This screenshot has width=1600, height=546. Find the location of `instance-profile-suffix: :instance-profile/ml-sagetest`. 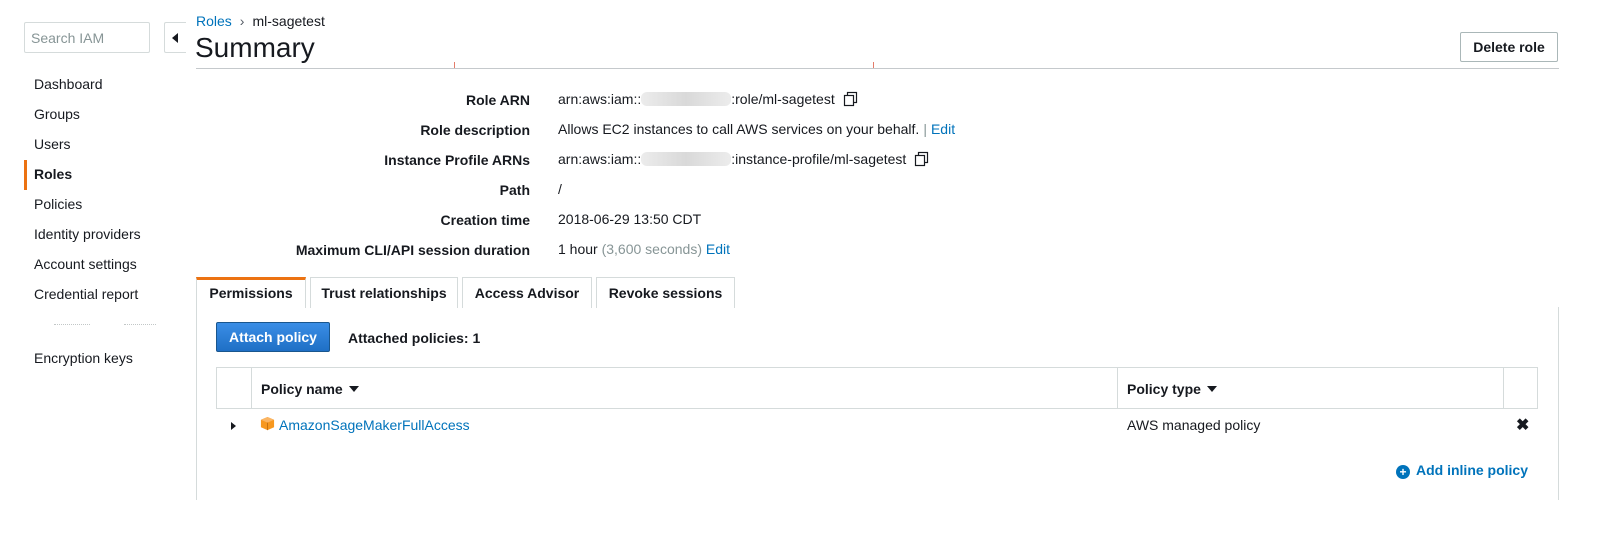

instance-profile-suffix: :instance-profile/ml-sagetest is located at coordinates (819, 159).